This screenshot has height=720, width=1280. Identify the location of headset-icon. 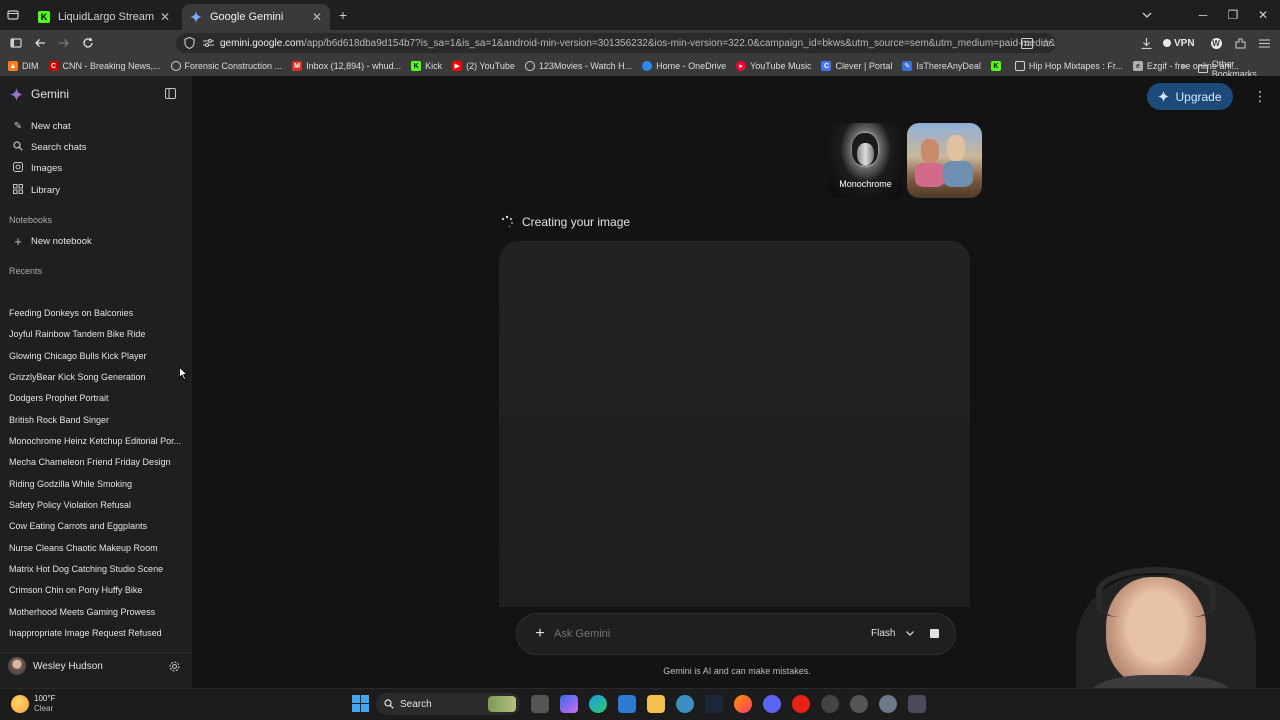
(1156, 592).